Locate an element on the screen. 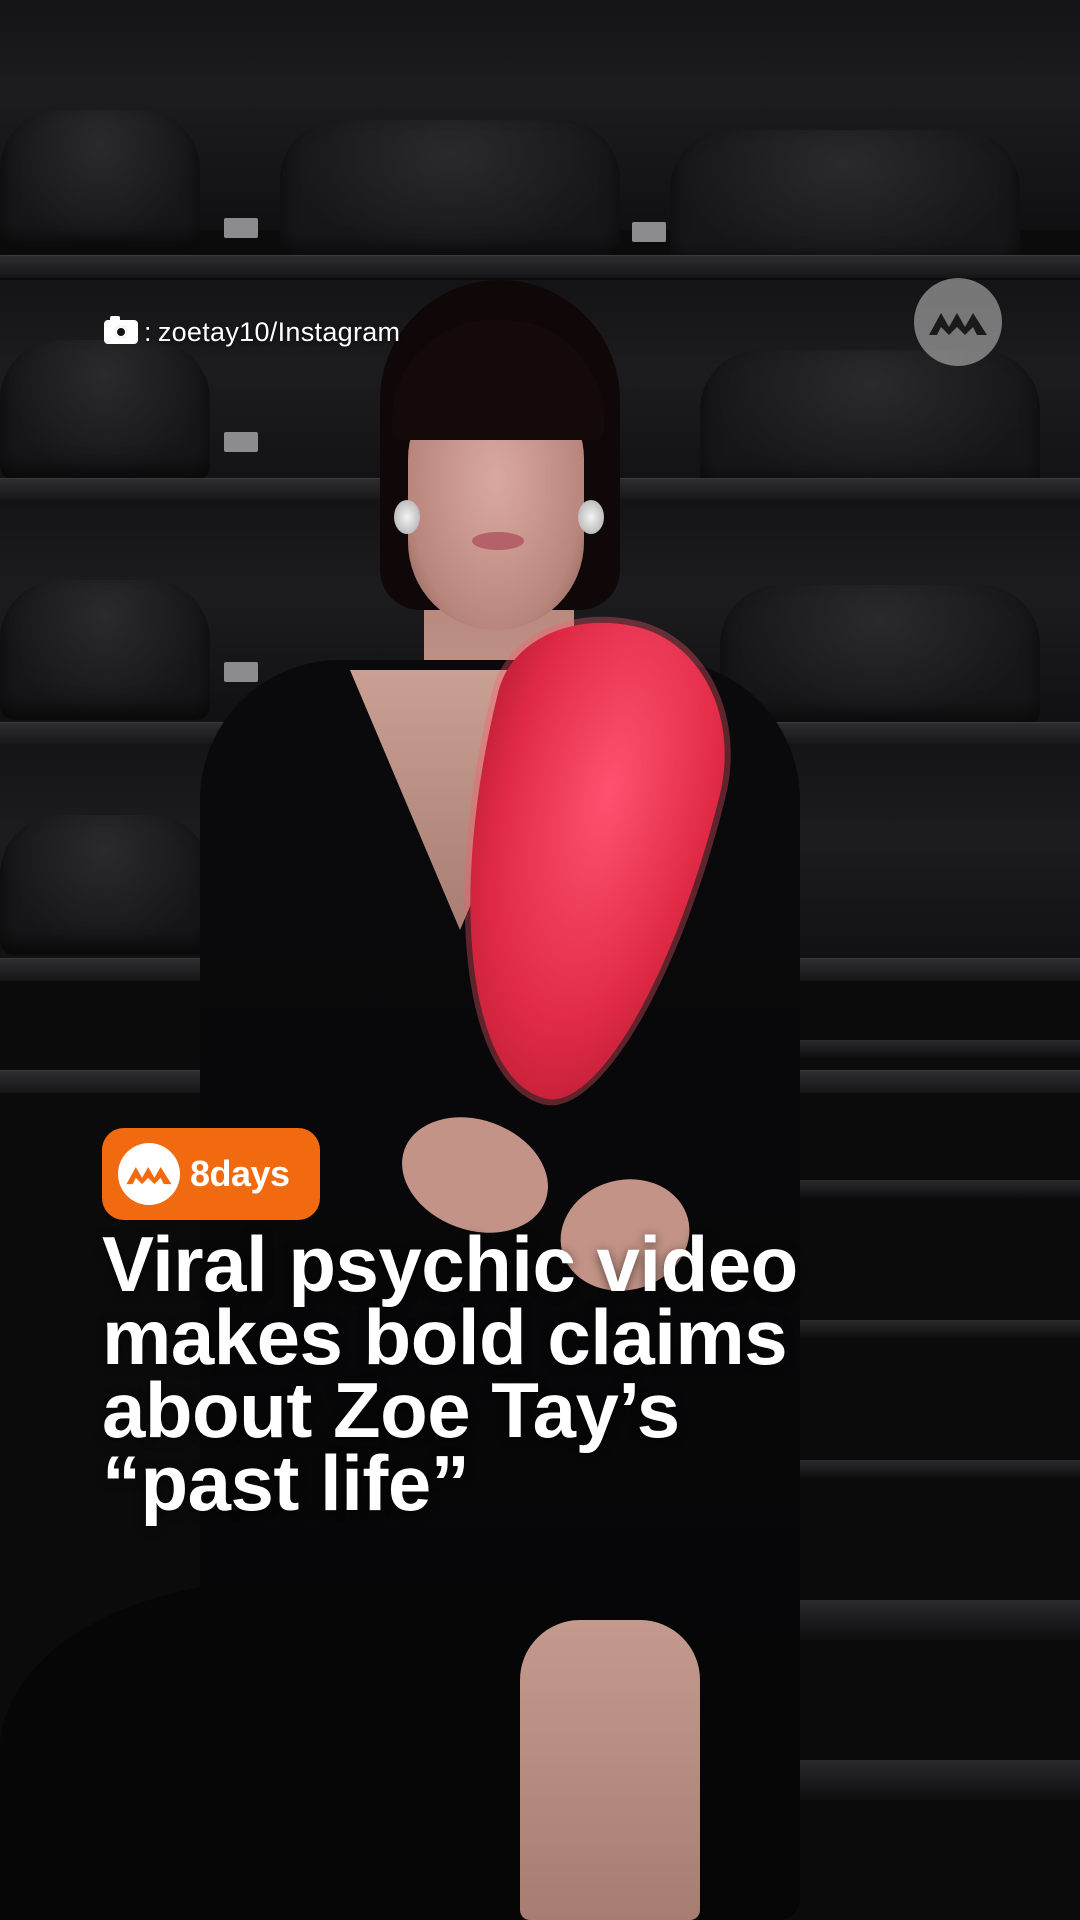 The width and height of the screenshot is (1080, 1920). brand-badge-label: 8days is located at coordinates (240, 1173).